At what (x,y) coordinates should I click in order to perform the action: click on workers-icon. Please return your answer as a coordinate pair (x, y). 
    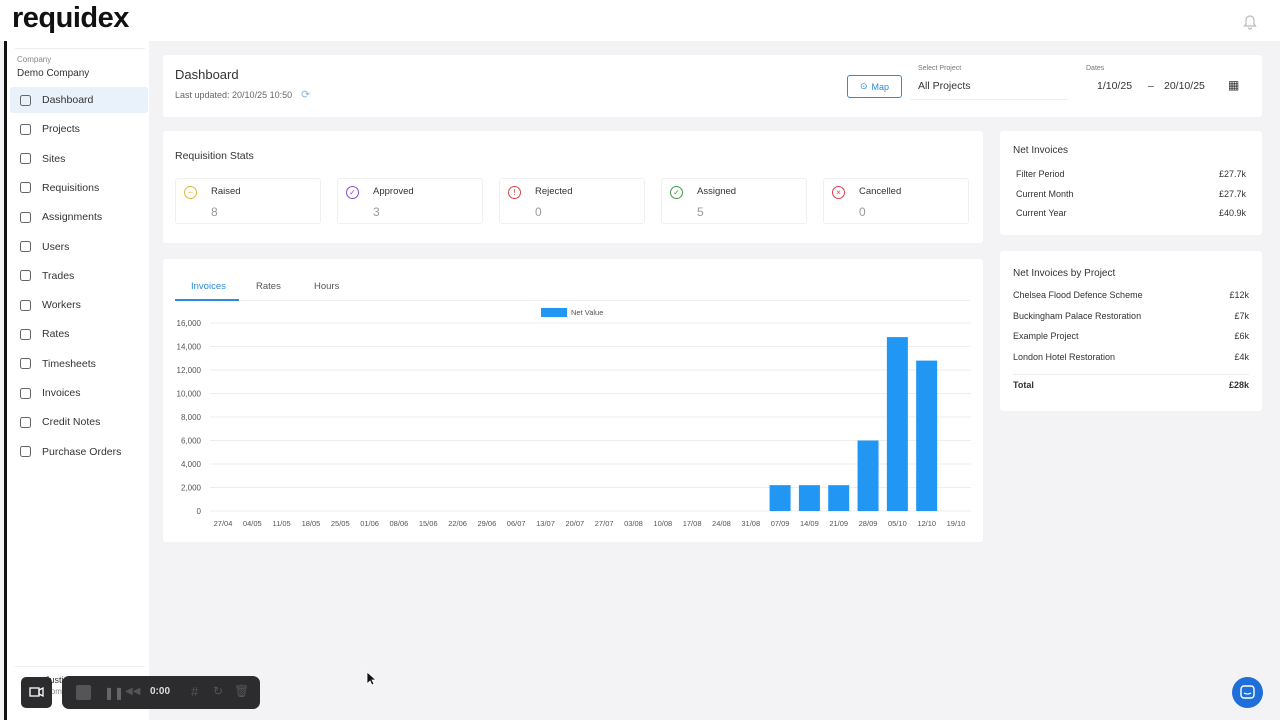
    Looking at the image, I should click on (25, 305).